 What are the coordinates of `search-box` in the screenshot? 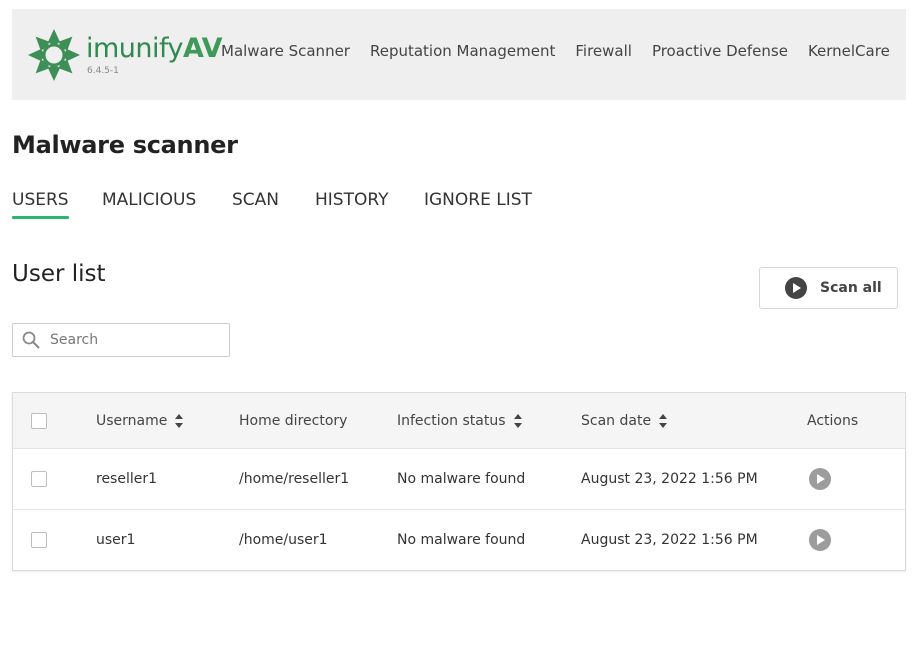 It's located at (121, 340).